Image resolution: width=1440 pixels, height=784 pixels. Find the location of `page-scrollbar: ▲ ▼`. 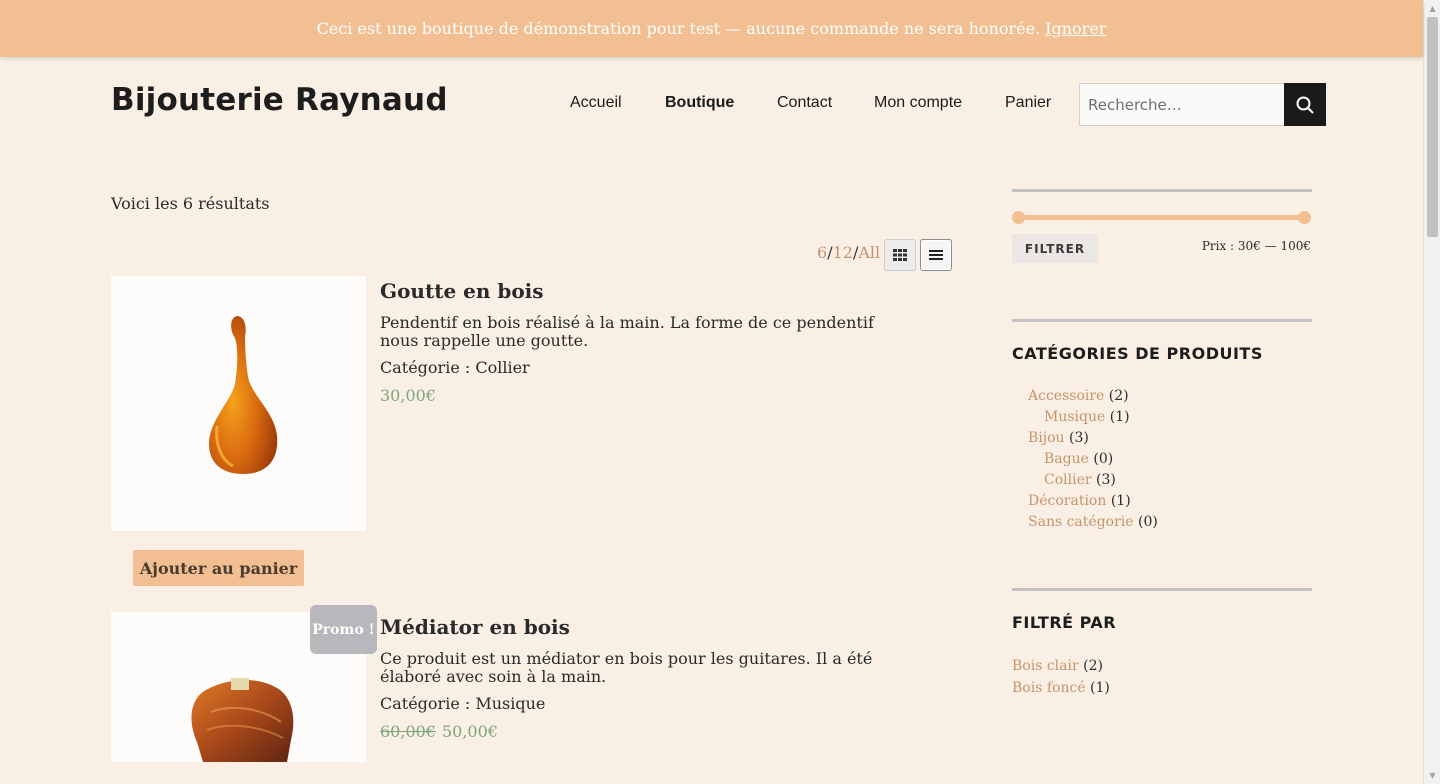

page-scrollbar: ▲ ▼ is located at coordinates (1431, 392).